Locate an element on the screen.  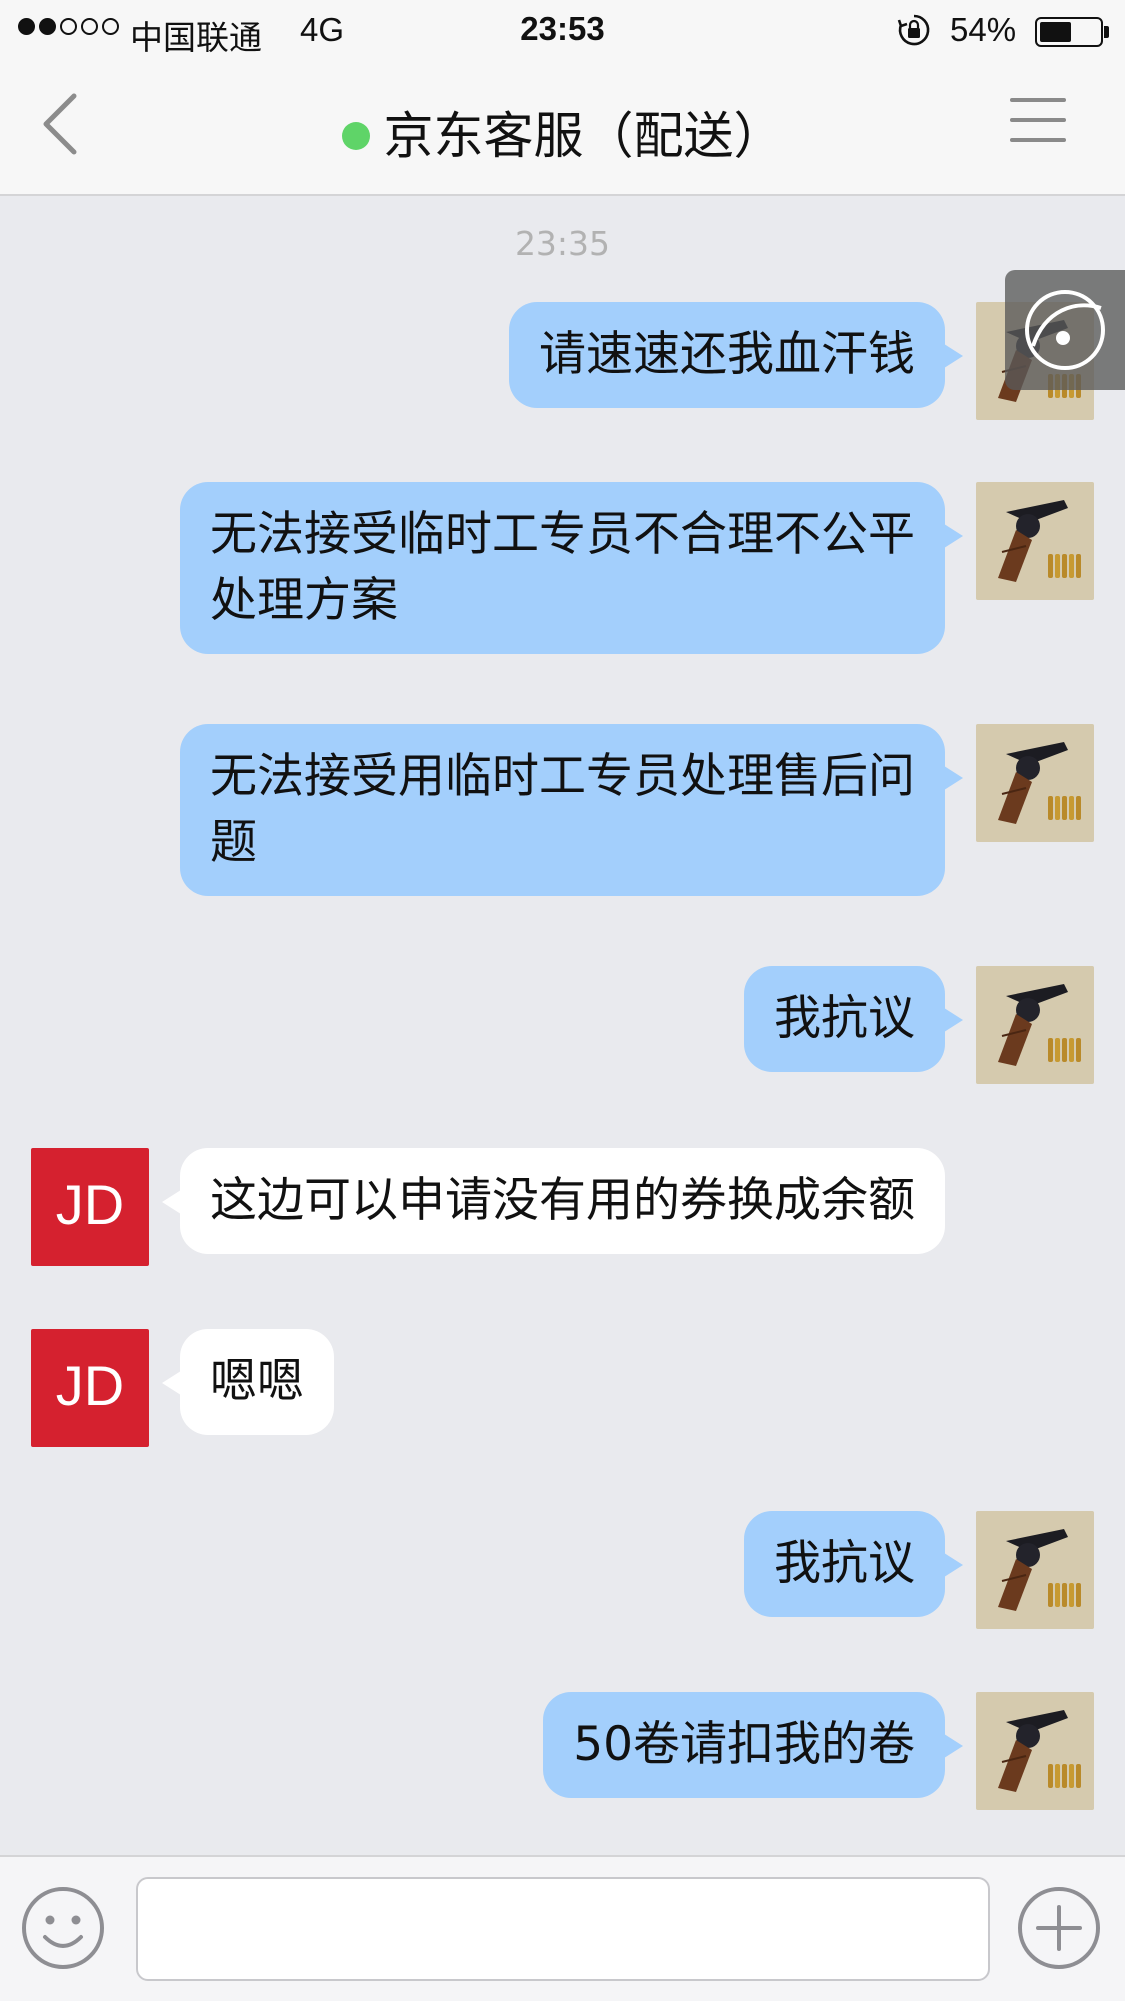
message-line: 50卷请扣我的卷 is located at coordinates (744, 1744).